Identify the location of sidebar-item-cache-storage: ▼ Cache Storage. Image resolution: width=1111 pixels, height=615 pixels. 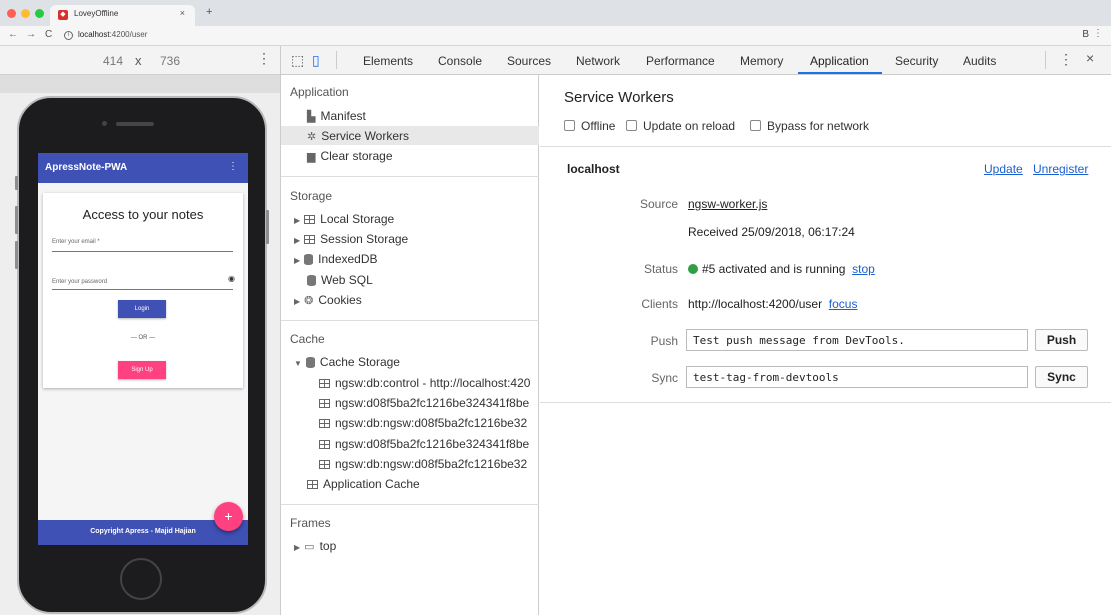
(347, 362).